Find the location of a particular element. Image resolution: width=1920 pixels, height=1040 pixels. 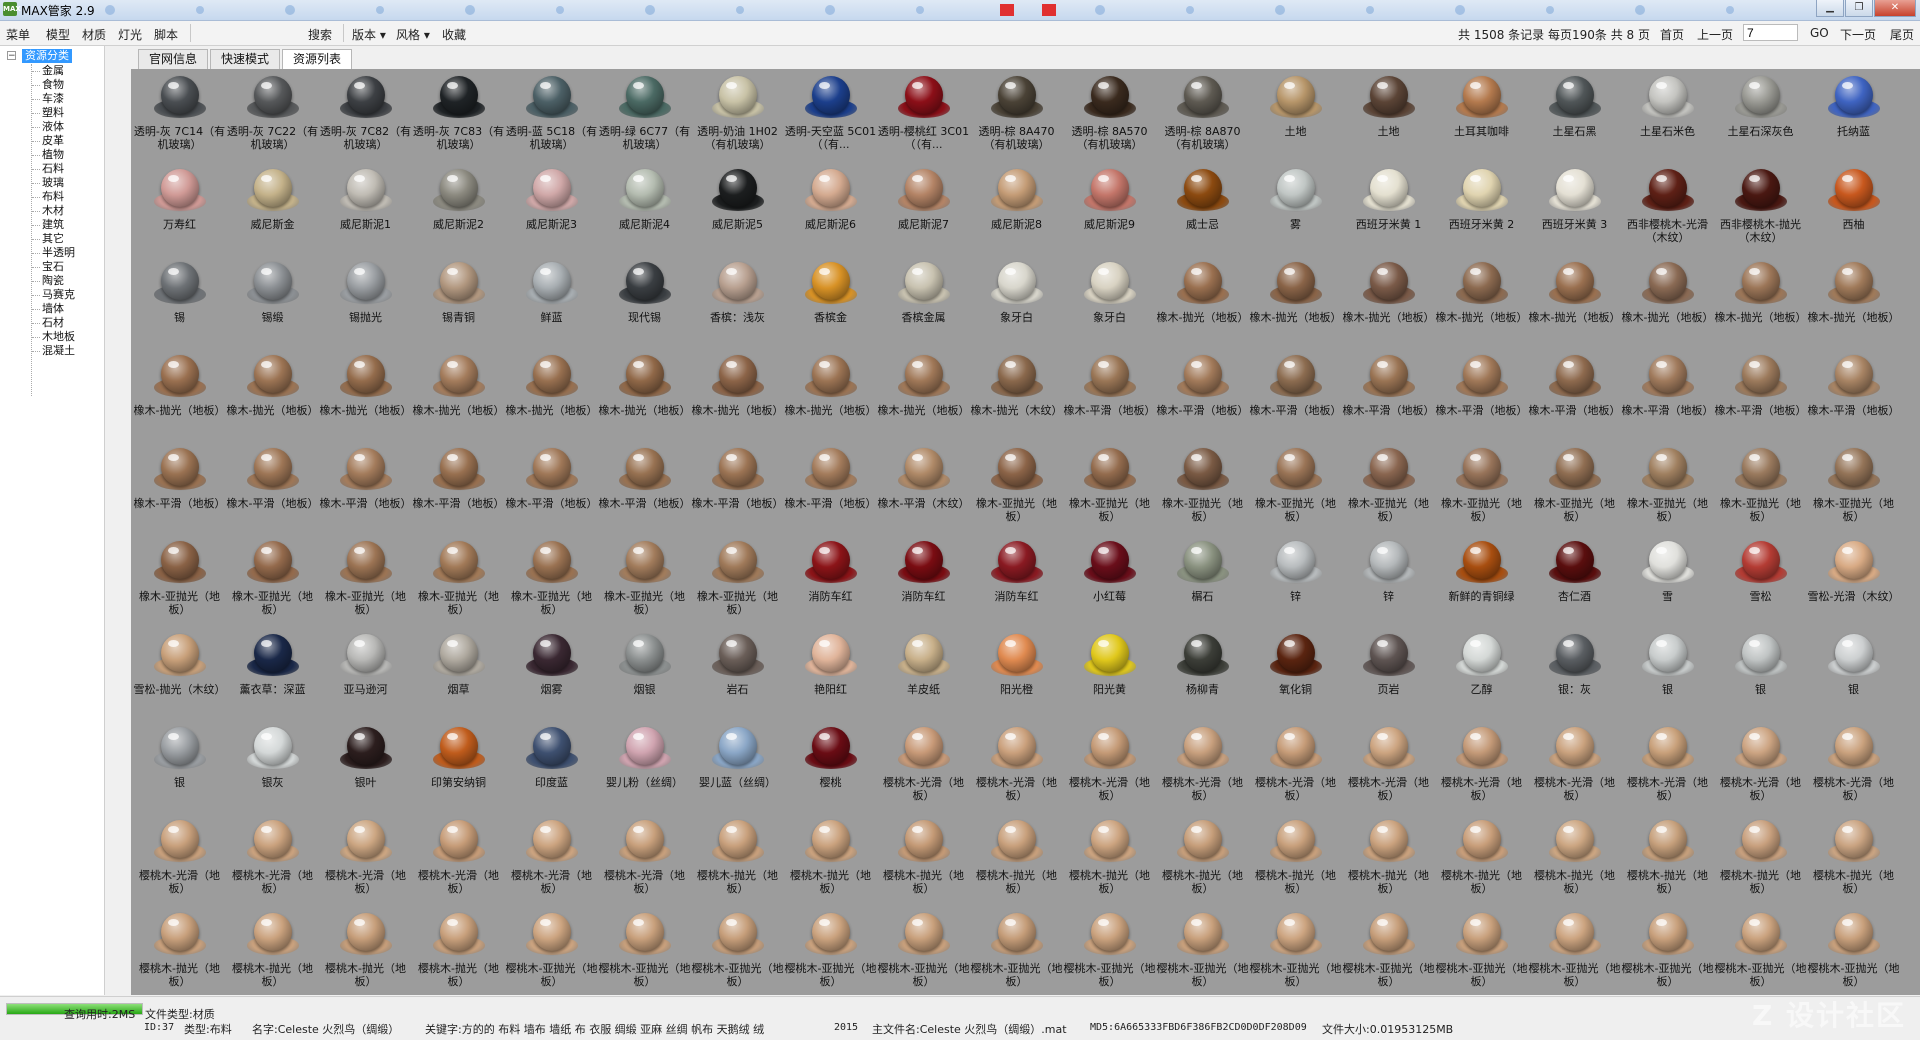

tree-item: 半透明 is located at coordinates (53, 252).